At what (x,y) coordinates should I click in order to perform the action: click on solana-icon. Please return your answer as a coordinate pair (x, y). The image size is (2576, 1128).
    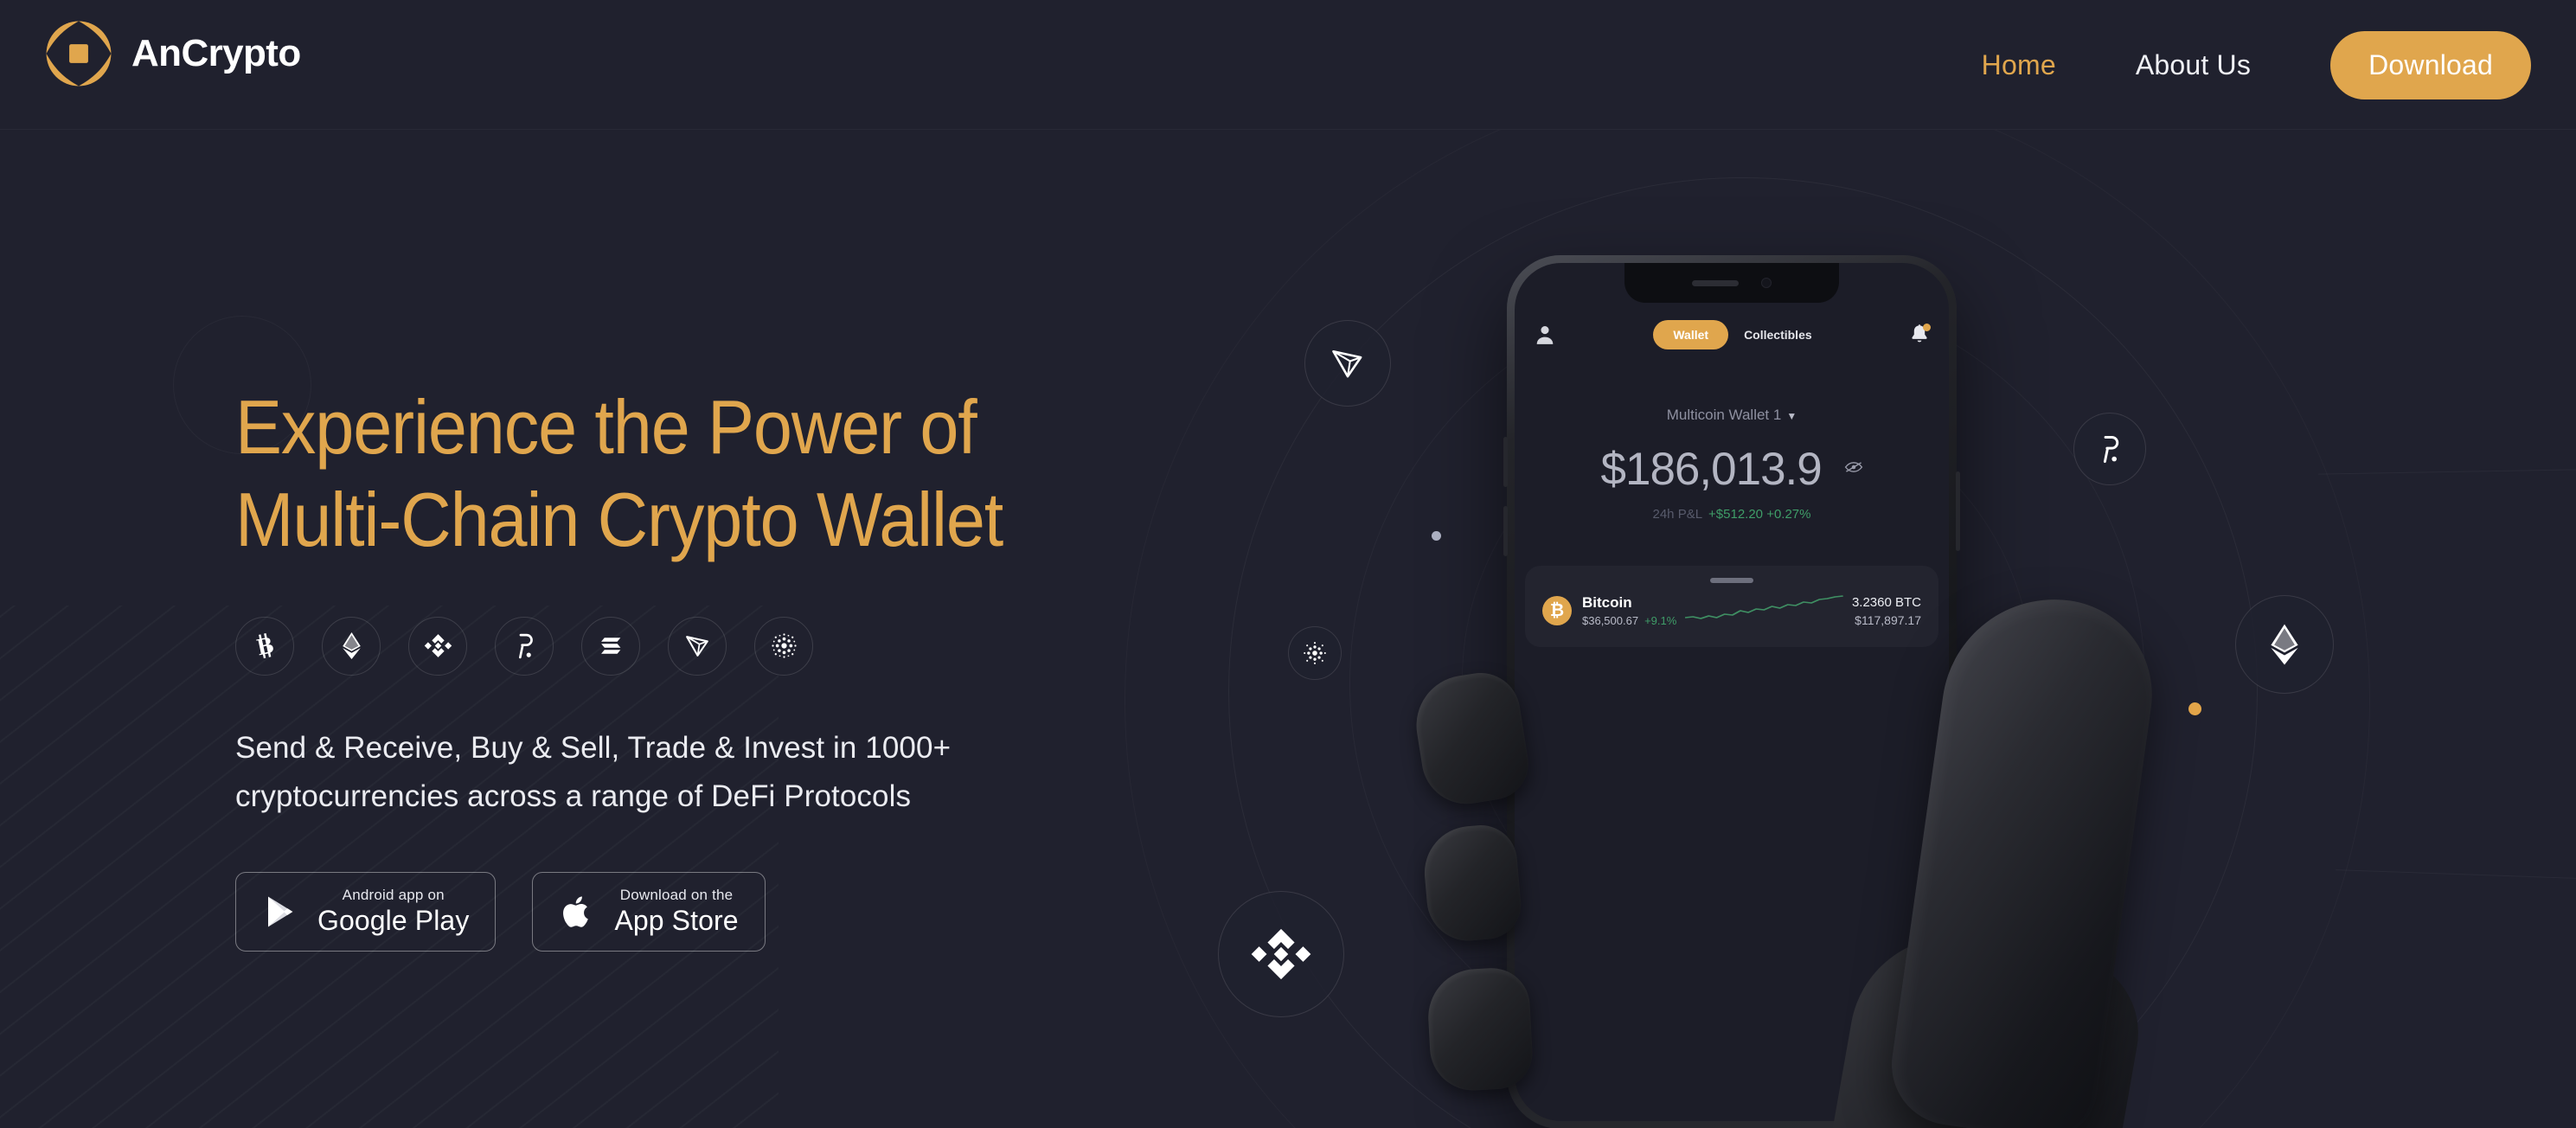
    Looking at the image, I should click on (610, 646).